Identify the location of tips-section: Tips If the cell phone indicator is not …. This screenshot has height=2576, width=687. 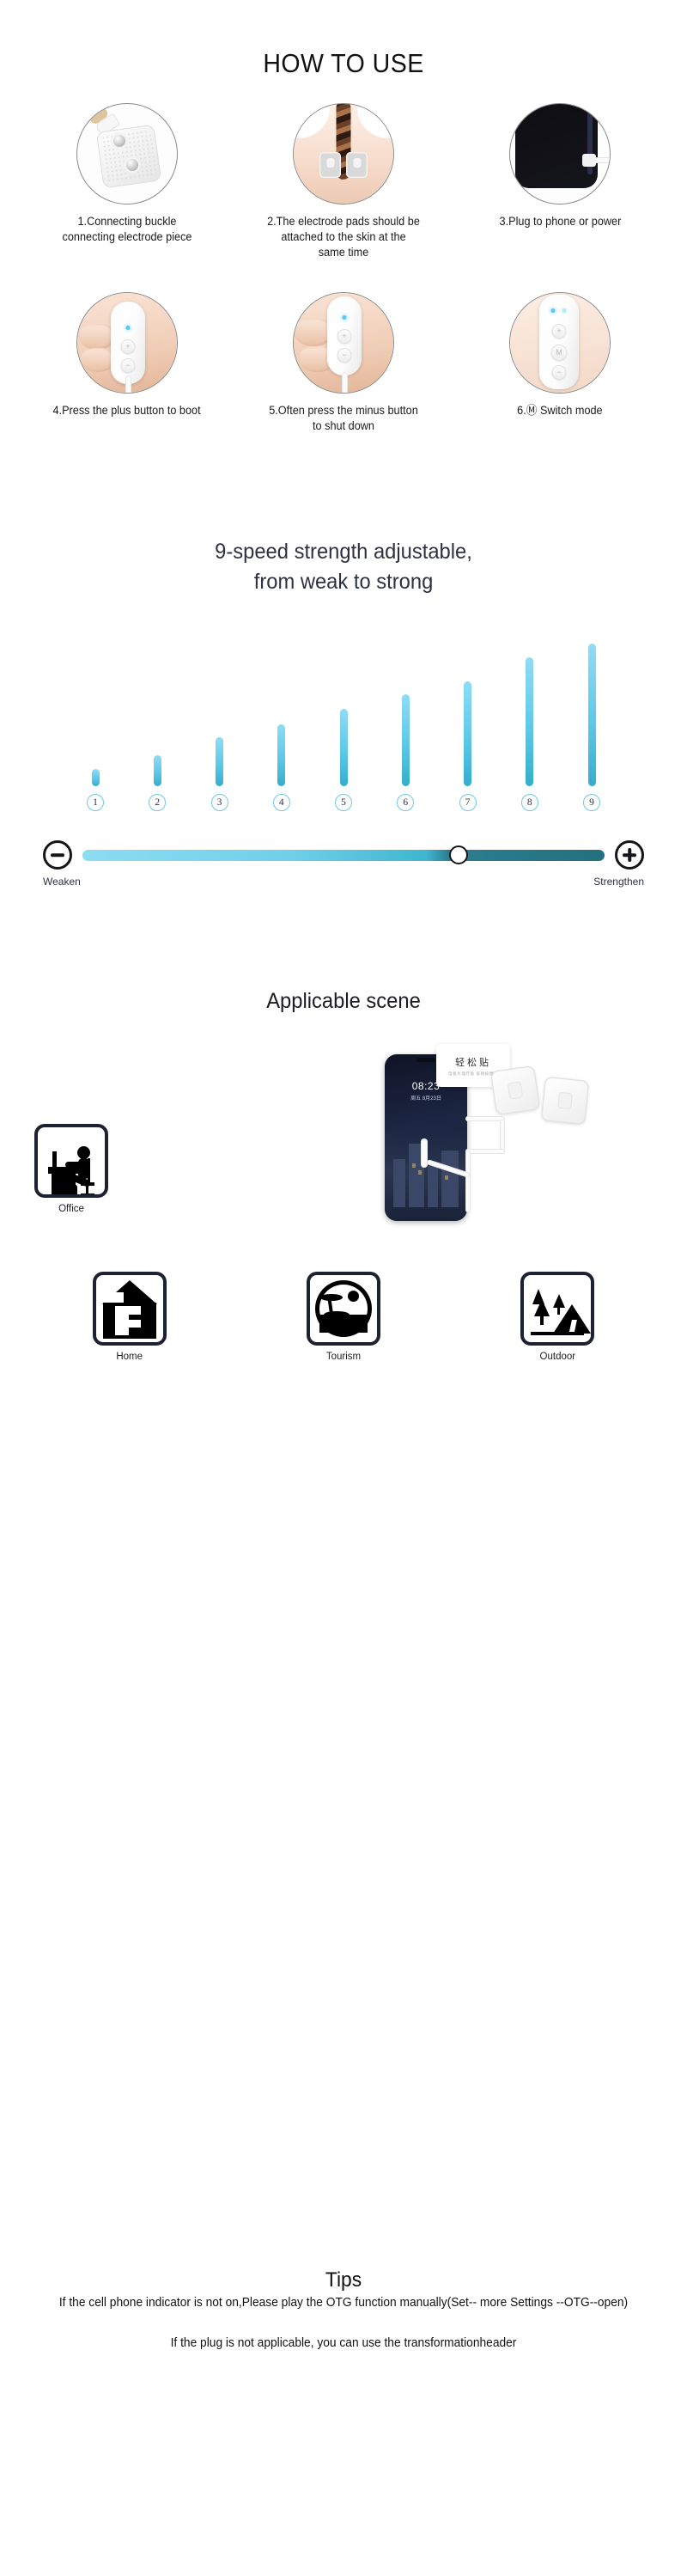
(343, 2310).